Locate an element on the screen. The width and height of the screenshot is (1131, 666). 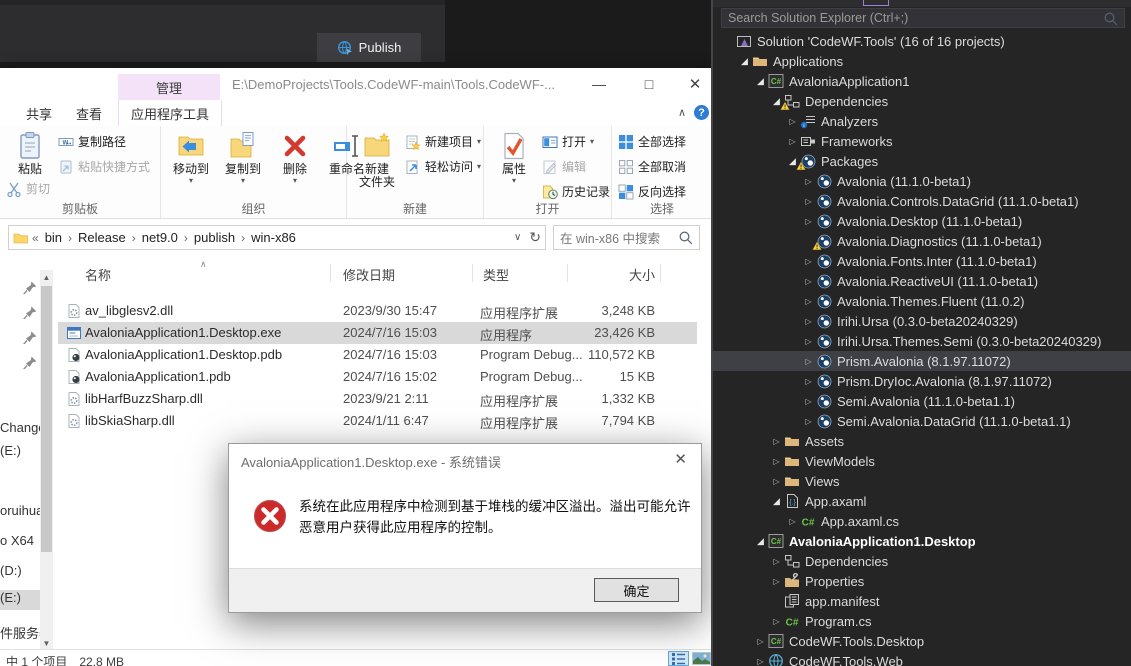
tree-item: ▷ Dependencies is located at coordinates (922, 561).